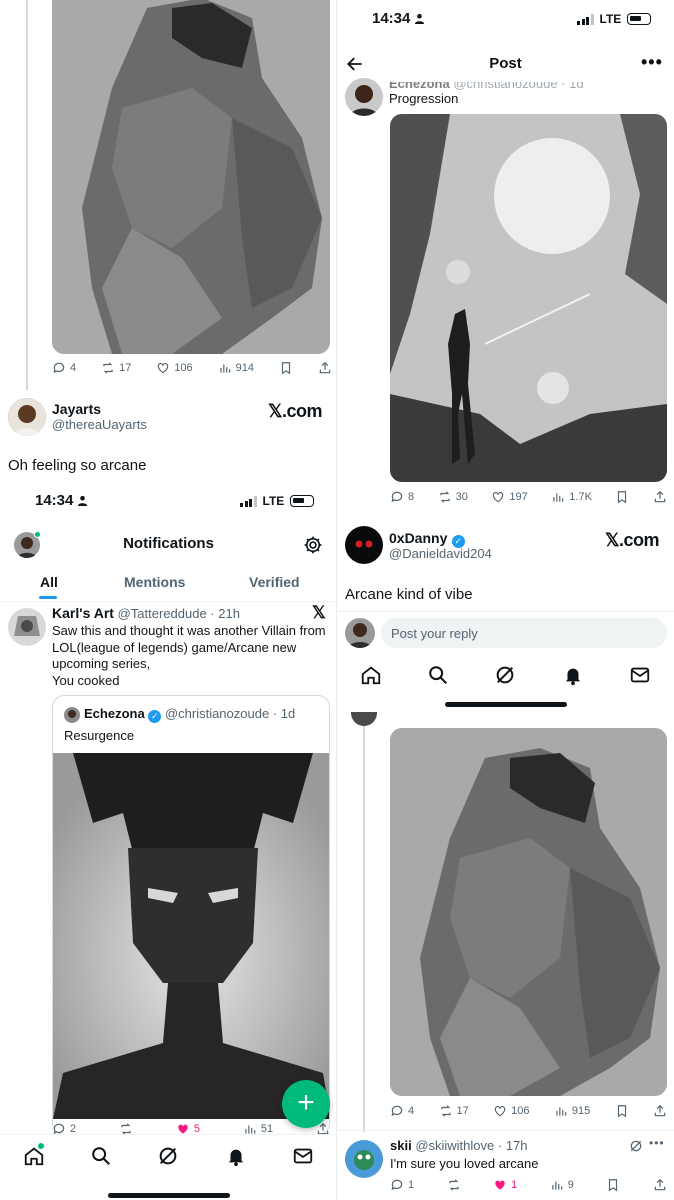 The width and height of the screenshot is (674, 1200). I want to click on notification-text-line: You cooked, so click(86, 680).